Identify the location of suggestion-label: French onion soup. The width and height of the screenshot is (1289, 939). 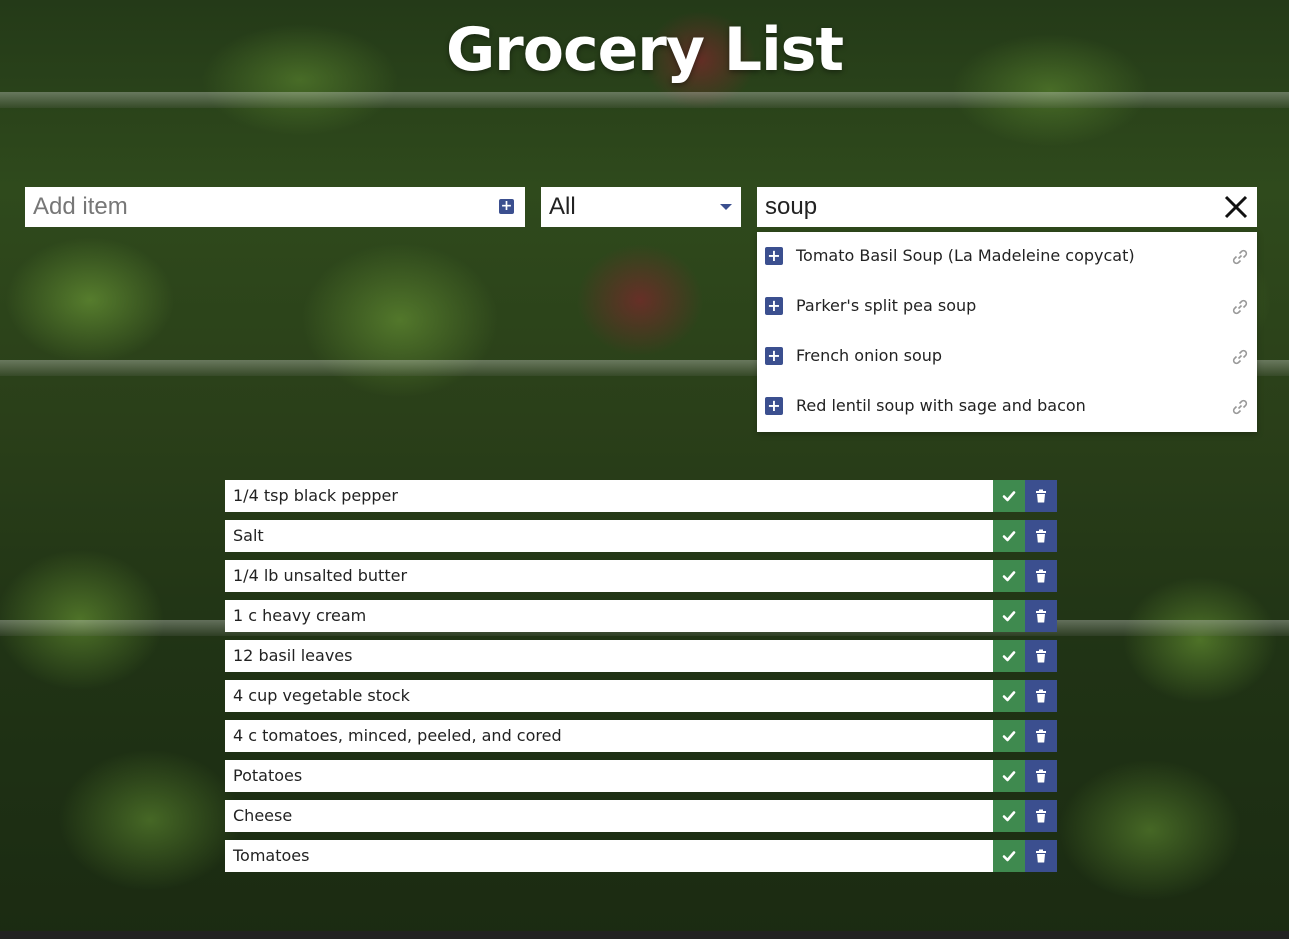
(869, 355).